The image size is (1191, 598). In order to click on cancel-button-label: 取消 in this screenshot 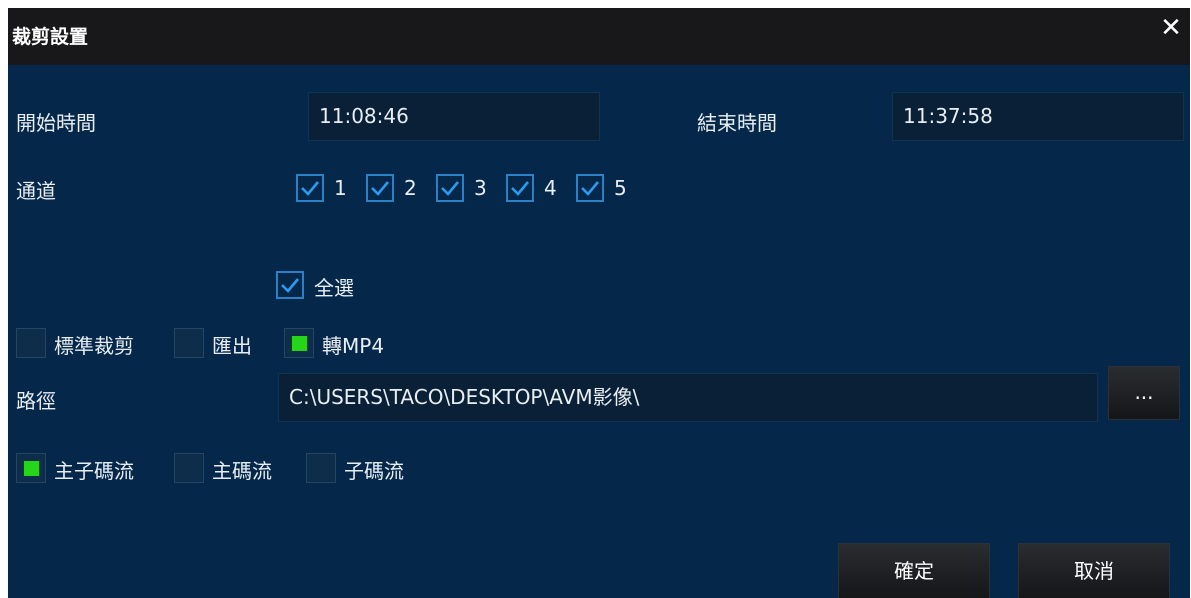, I will do `click(1094, 571)`.